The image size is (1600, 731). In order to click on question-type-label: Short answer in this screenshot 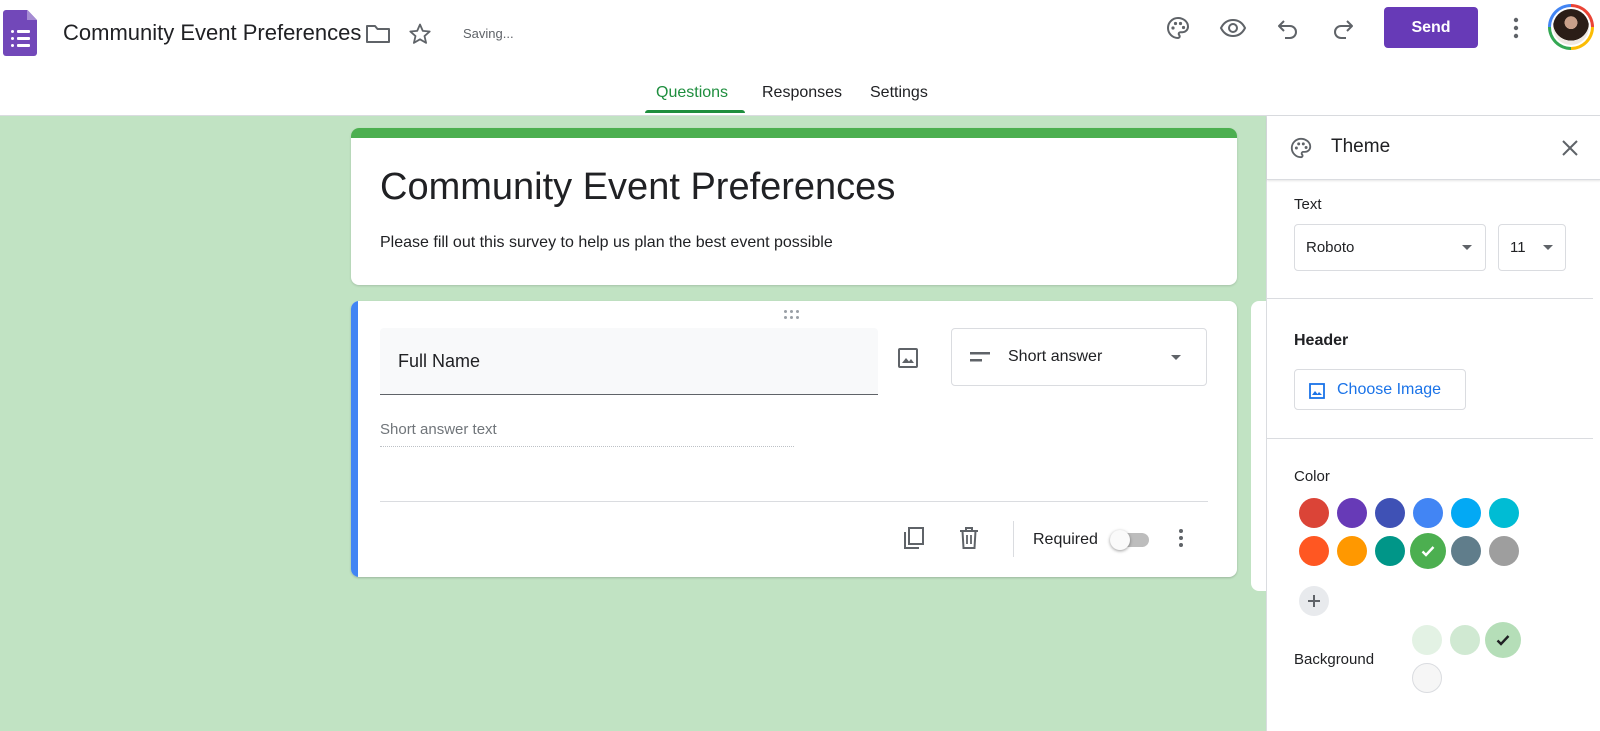, I will do `click(1055, 356)`.